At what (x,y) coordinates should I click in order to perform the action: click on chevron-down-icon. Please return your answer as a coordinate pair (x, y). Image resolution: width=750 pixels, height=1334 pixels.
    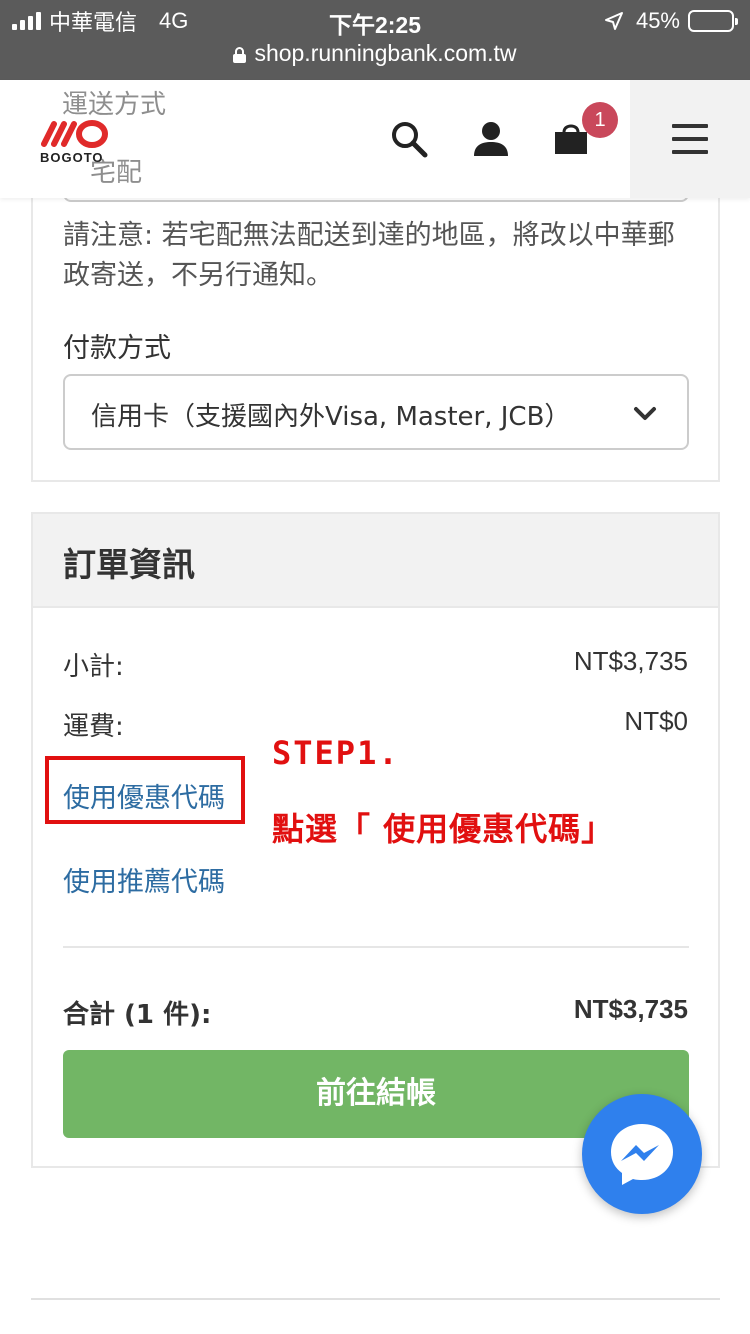
    Looking at the image, I should click on (645, 413).